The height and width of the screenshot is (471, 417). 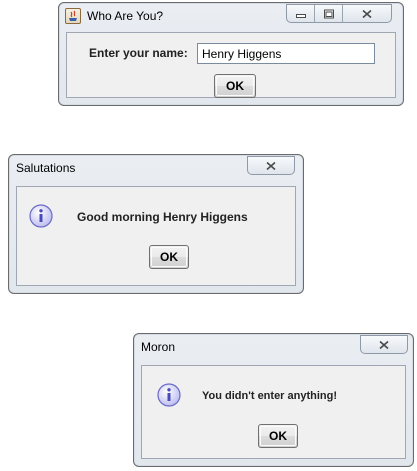 I want to click on name-input, so click(x=286, y=53).